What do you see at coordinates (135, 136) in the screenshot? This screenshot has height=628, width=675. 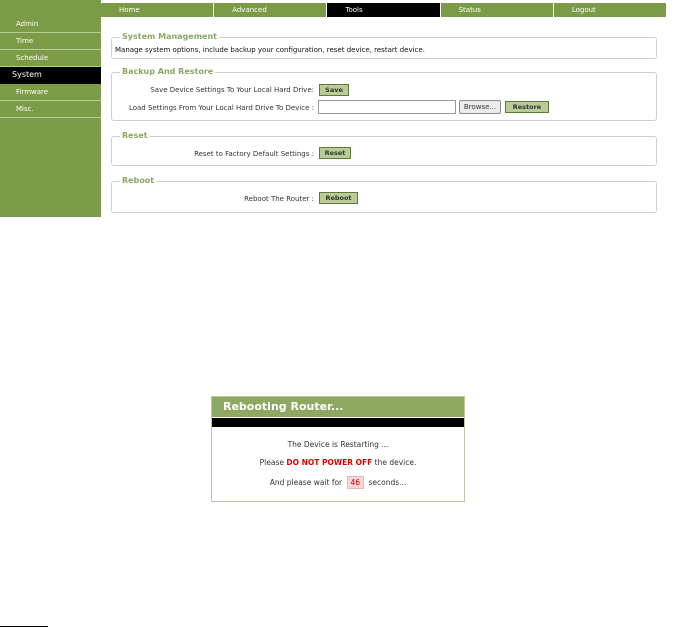 I see `reset-title: Reset` at bounding box center [135, 136].